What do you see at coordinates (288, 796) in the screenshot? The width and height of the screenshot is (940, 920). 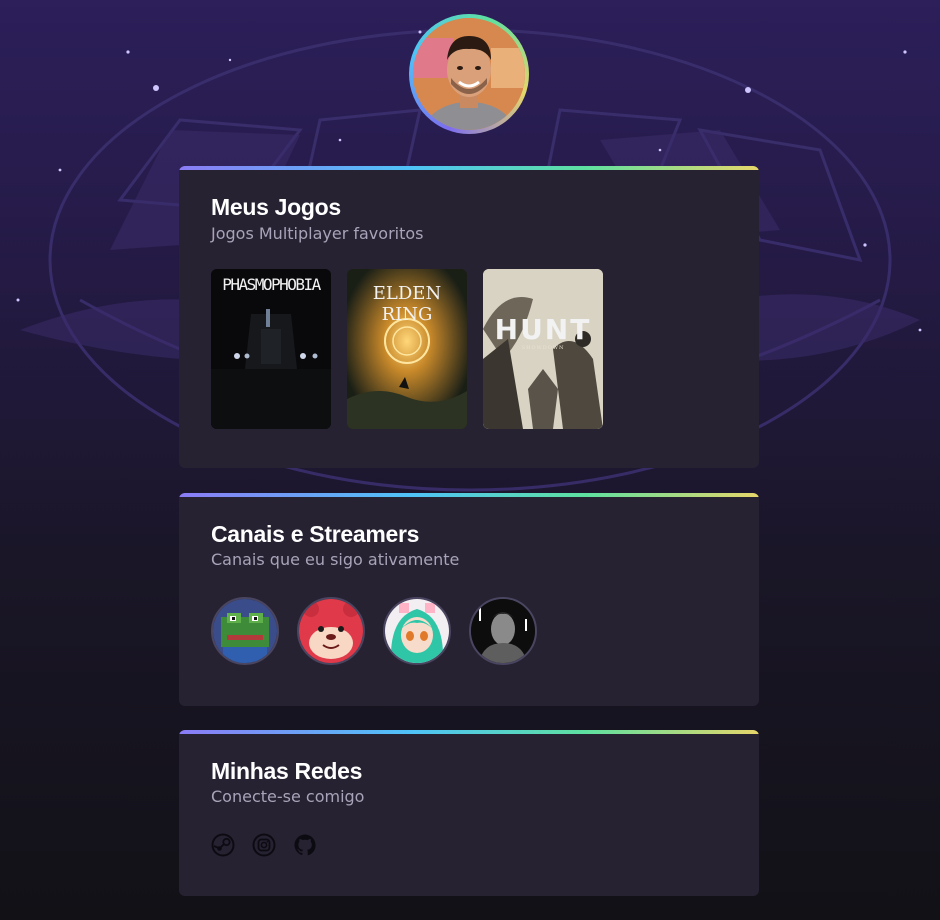 I see `social-subtitle: Conecte-se comigo` at bounding box center [288, 796].